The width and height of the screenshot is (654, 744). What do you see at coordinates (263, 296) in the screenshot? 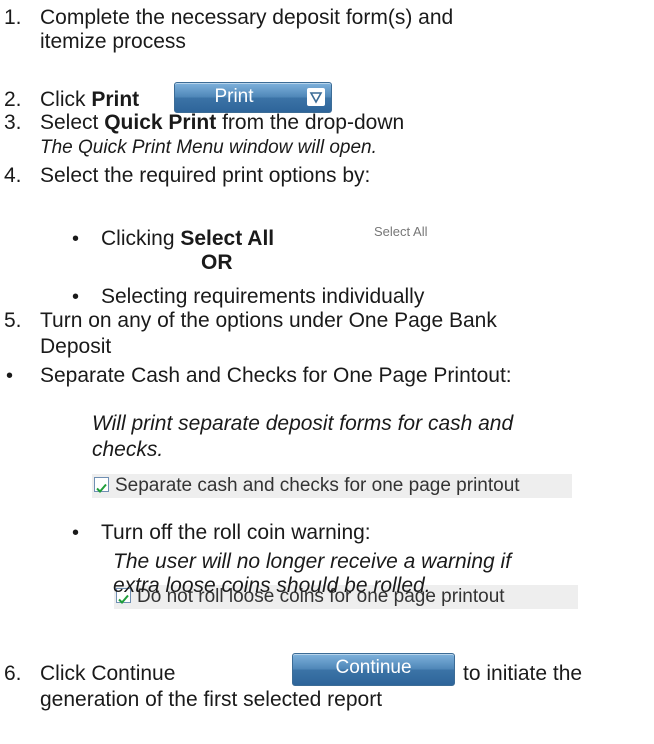
I see `option-individual-text: Selecting requirements individually` at bounding box center [263, 296].